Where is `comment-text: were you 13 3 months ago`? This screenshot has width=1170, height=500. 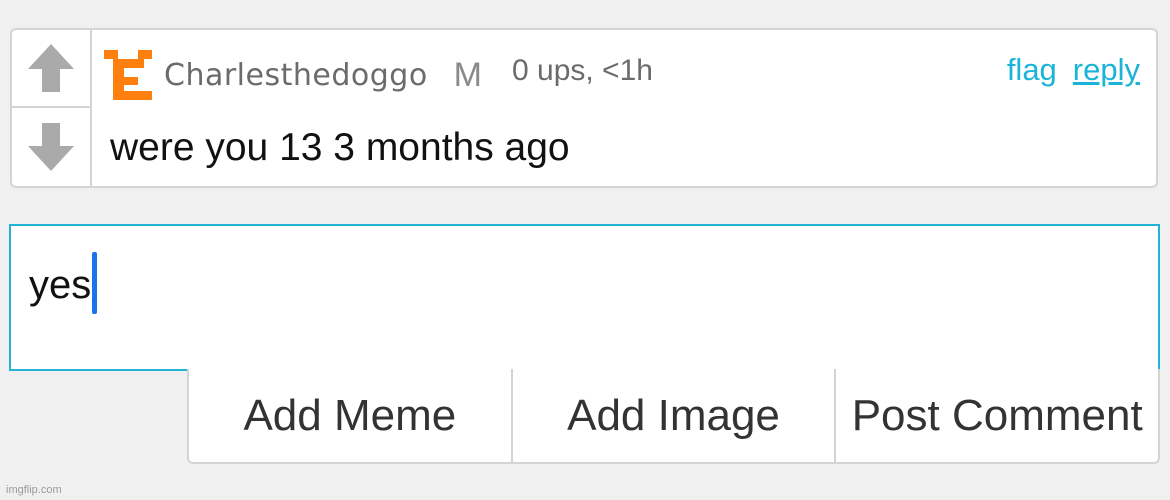
comment-text: were you 13 3 months ago is located at coordinates (340, 147).